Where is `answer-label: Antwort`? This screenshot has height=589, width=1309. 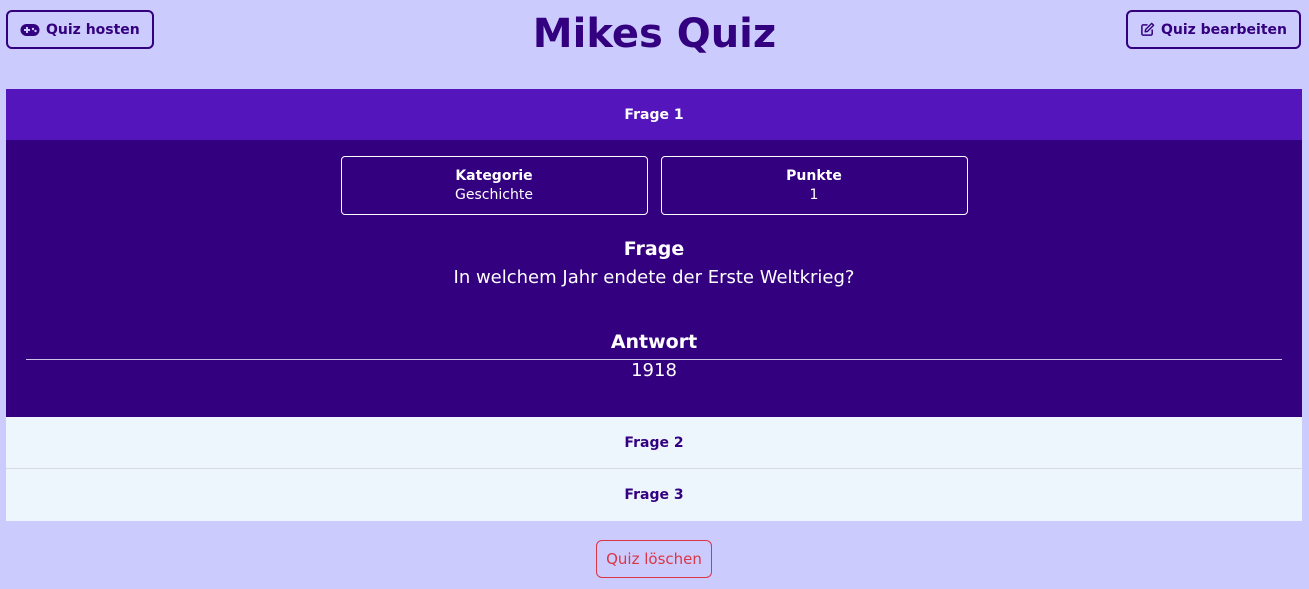 answer-label: Antwort is located at coordinates (654, 342).